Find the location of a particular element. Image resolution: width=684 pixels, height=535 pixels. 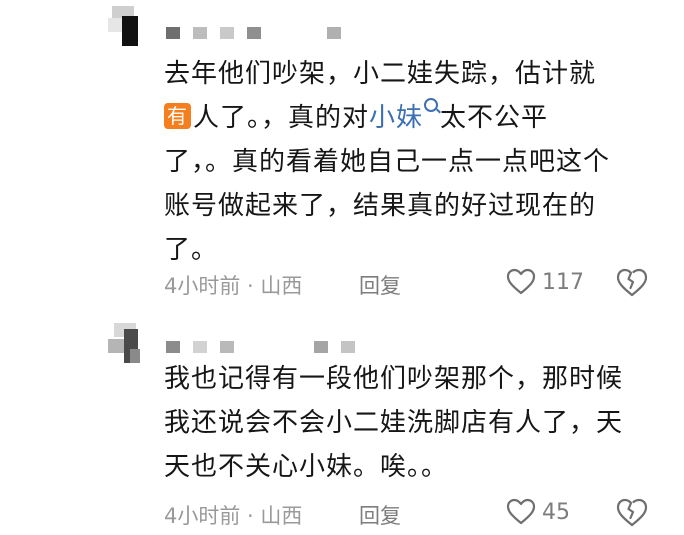

like-button: 117 is located at coordinates (545, 282).